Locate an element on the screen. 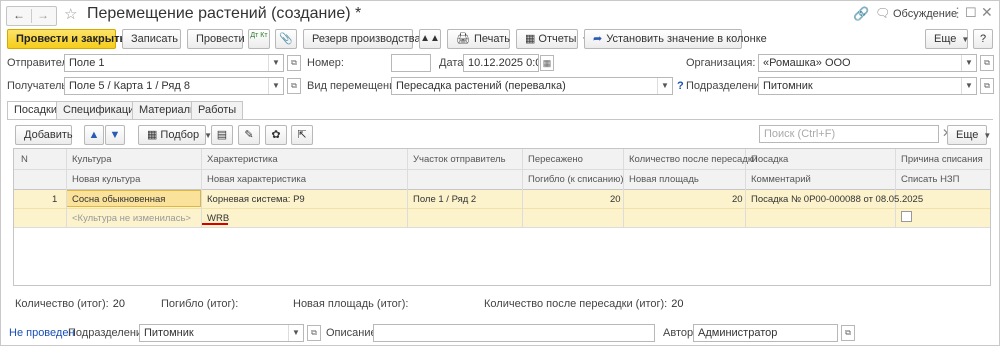 The image size is (1000, 346). division-field: Питомник ▼ is located at coordinates (867, 86).